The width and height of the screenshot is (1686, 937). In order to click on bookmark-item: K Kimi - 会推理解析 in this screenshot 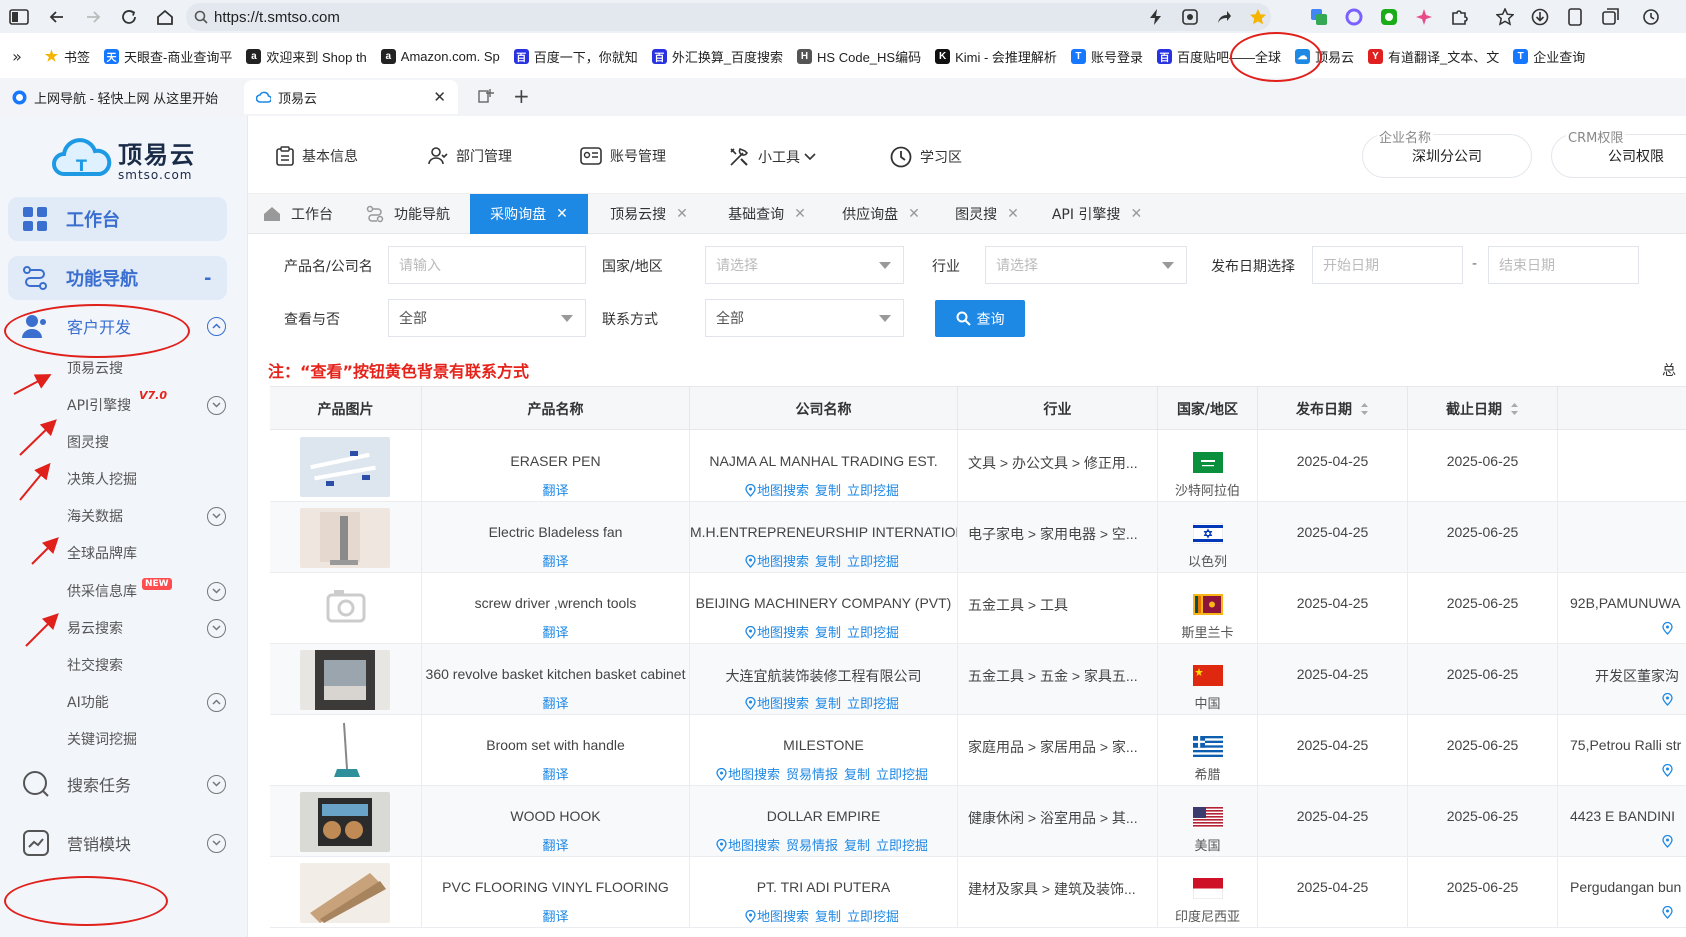, I will do `click(996, 56)`.